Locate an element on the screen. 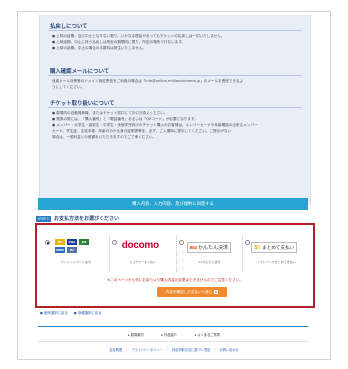 Image resolution: width=348 pixels, height=369 pixels. footer-link-contact: お問い合わせ is located at coordinates (228, 349).